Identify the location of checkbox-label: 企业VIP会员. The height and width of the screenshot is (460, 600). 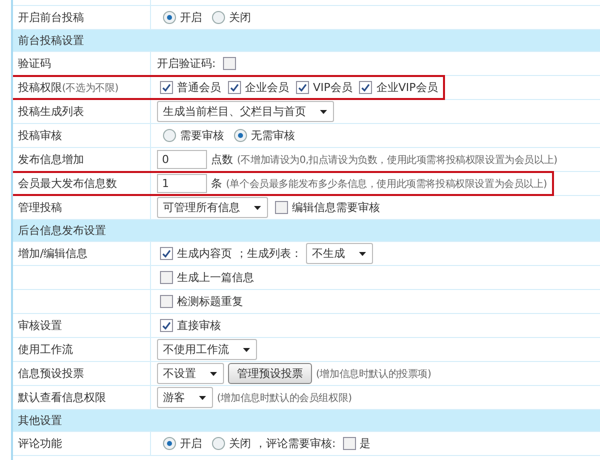
(407, 87).